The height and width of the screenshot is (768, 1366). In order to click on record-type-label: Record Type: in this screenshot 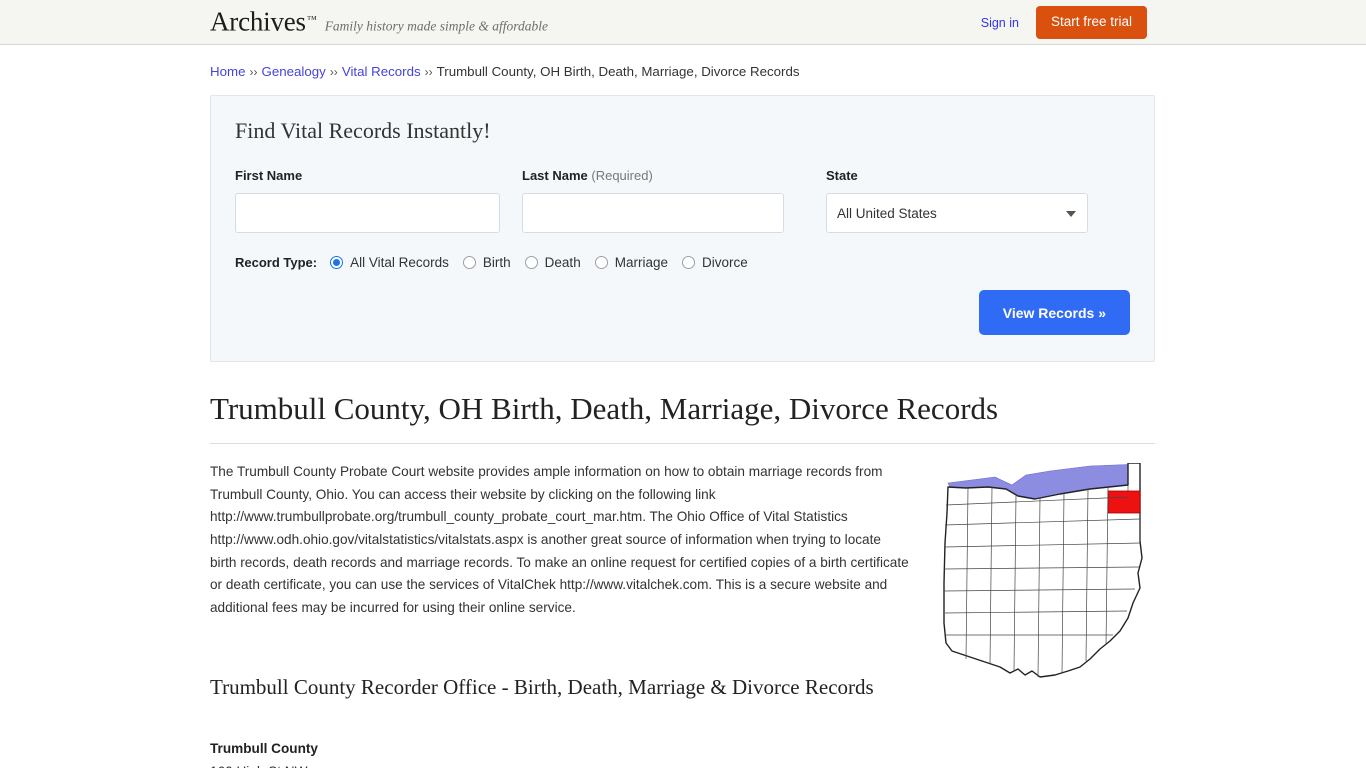, I will do `click(276, 262)`.